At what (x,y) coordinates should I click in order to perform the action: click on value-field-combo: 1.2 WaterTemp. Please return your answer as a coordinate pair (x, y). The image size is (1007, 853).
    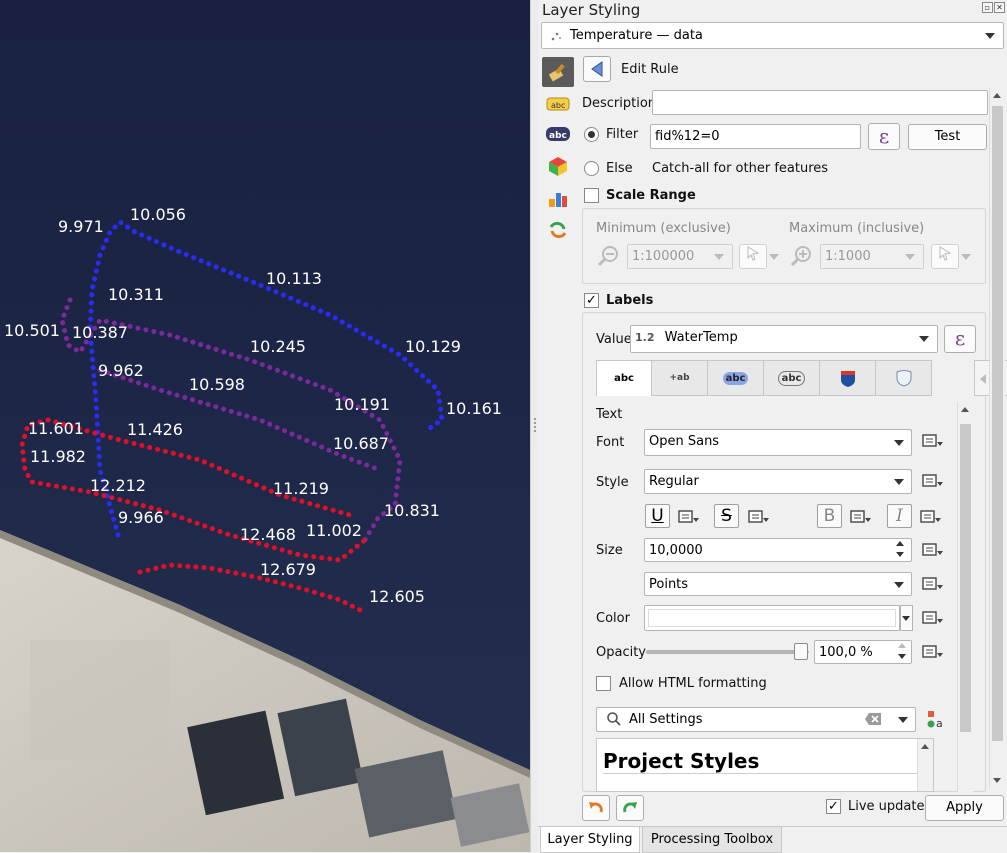
    Looking at the image, I should click on (784, 339).